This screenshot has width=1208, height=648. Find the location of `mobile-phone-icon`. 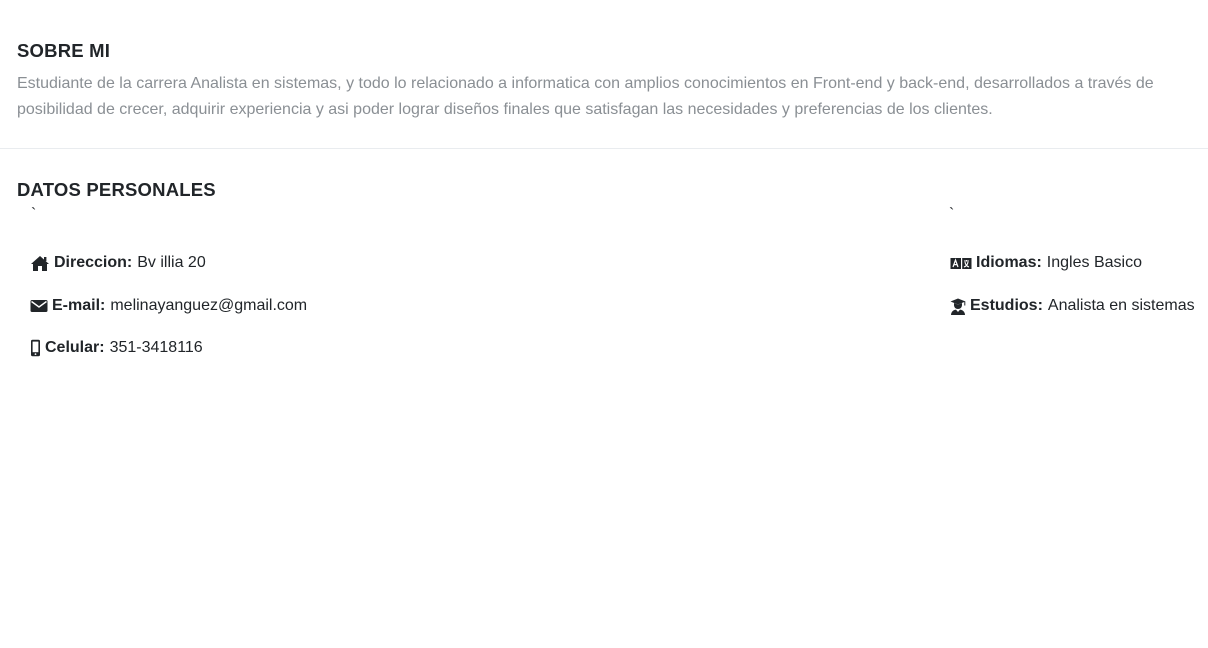

mobile-phone-icon is located at coordinates (35, 348).